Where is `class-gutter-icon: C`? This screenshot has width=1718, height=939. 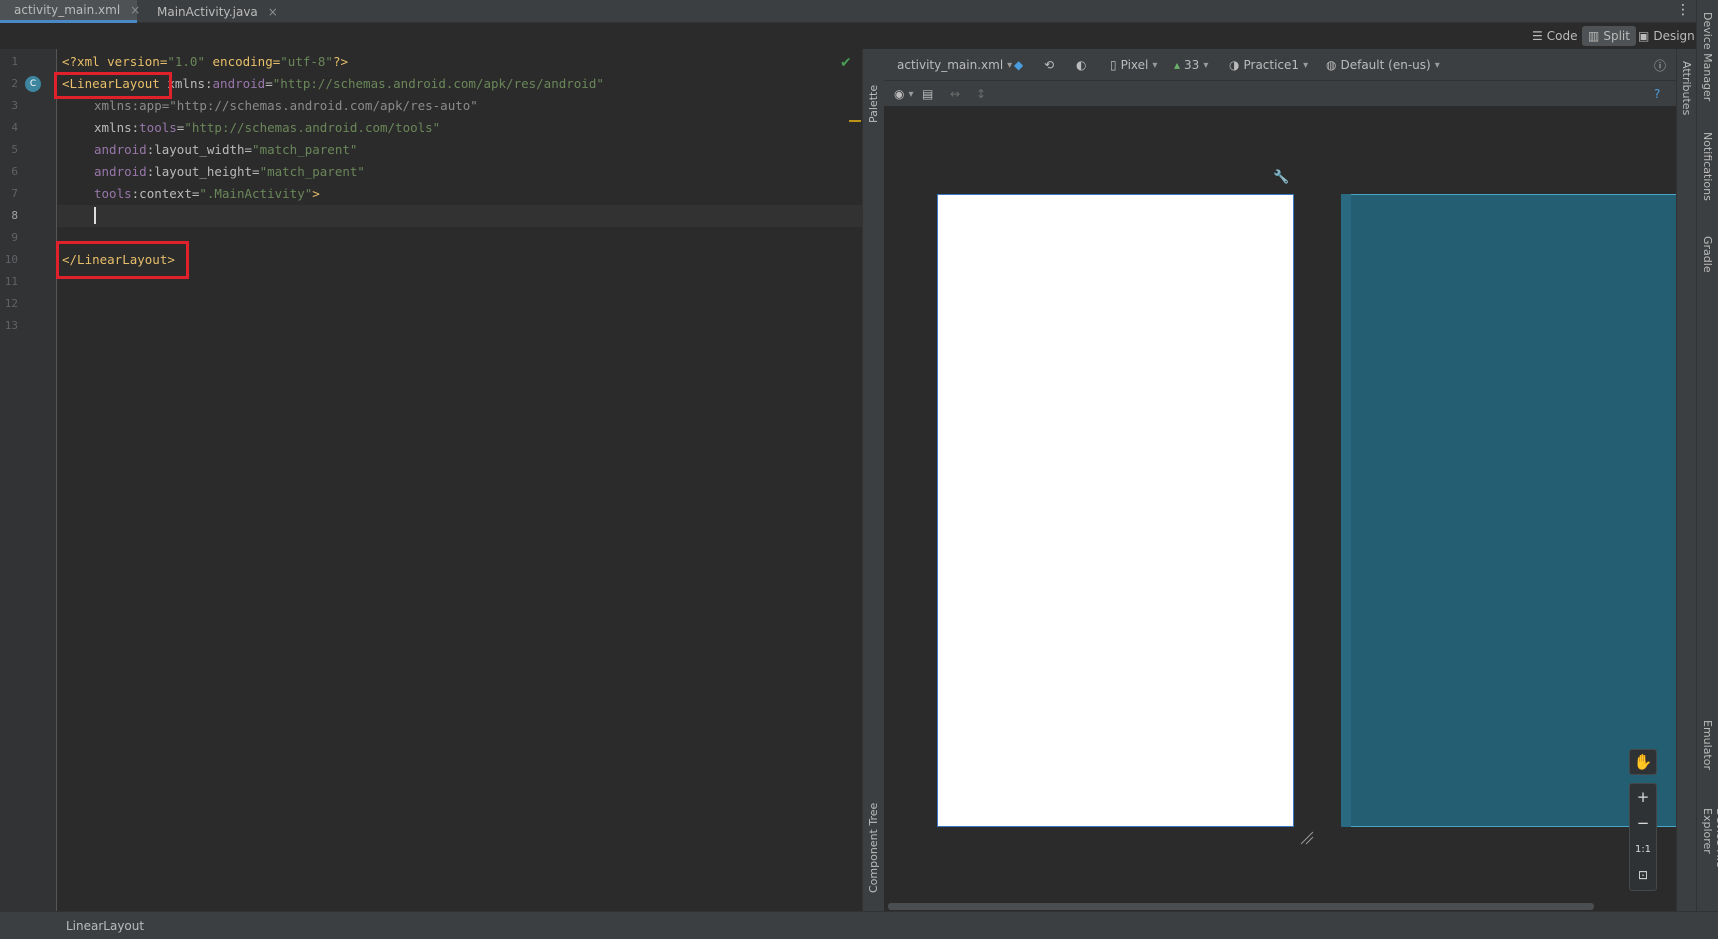 class-gutter-icon: C is located at coordinates (33, 84).